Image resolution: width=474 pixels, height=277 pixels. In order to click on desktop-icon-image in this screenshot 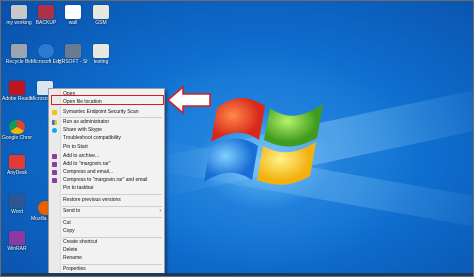, I will do `click(19, 12)`.